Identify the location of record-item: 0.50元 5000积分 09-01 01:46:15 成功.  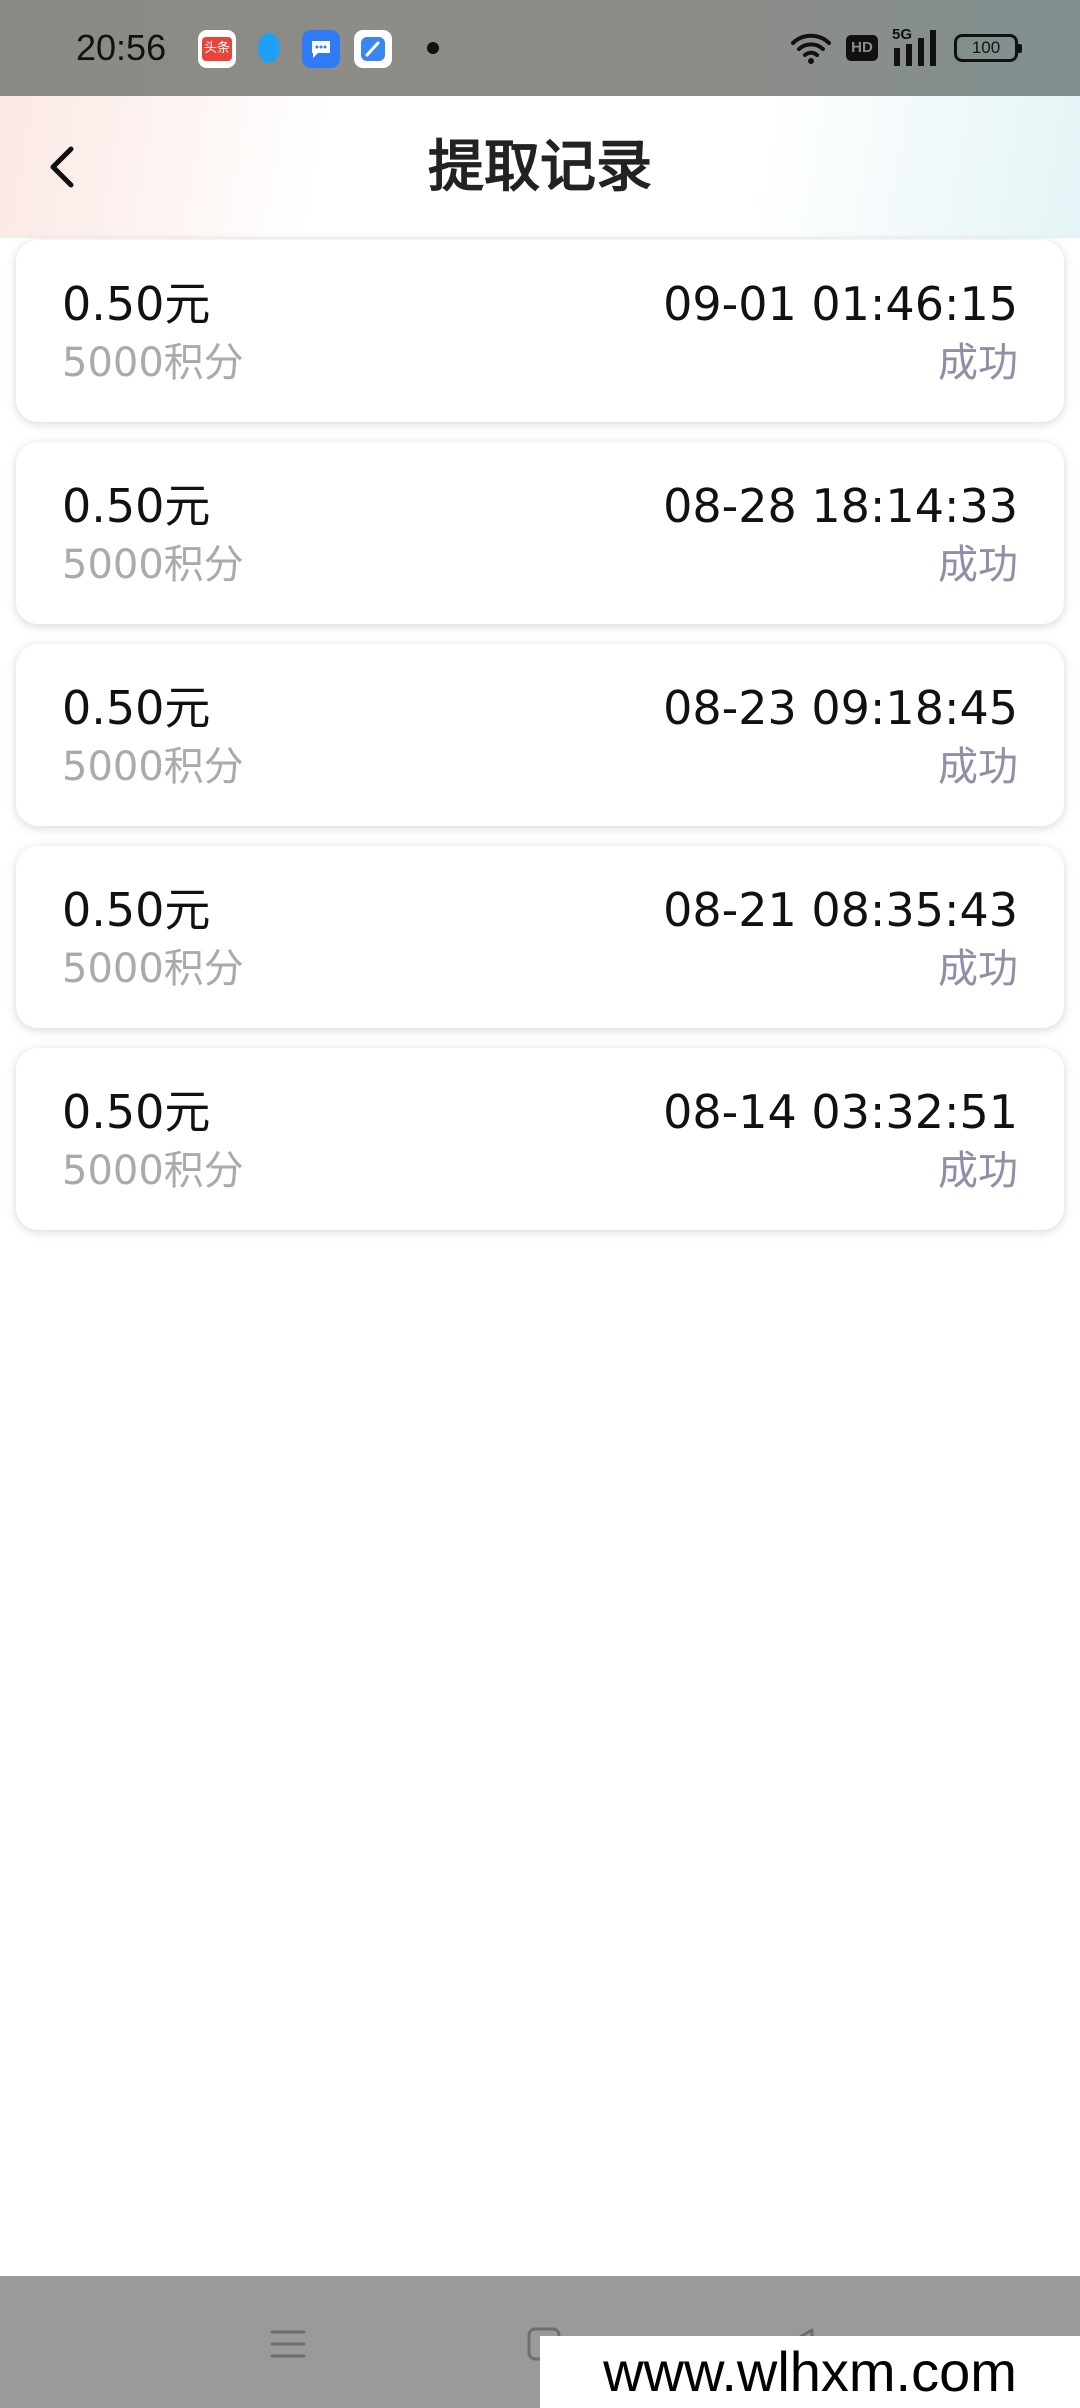
(540, 331).